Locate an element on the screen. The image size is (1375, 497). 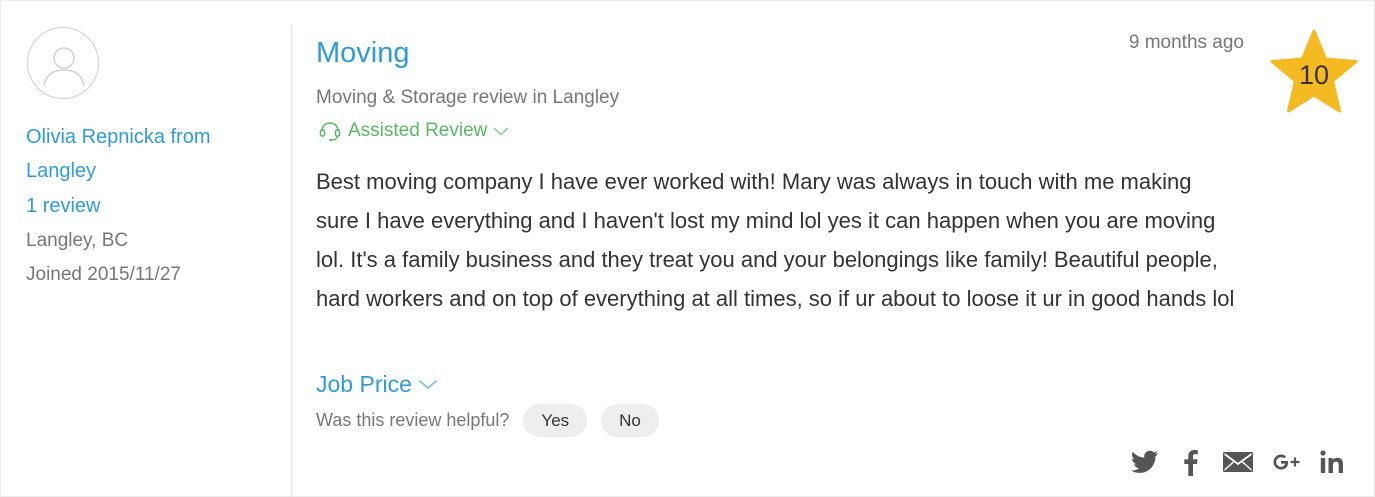
share-twitter-button is located at coordinates (1145, 462).